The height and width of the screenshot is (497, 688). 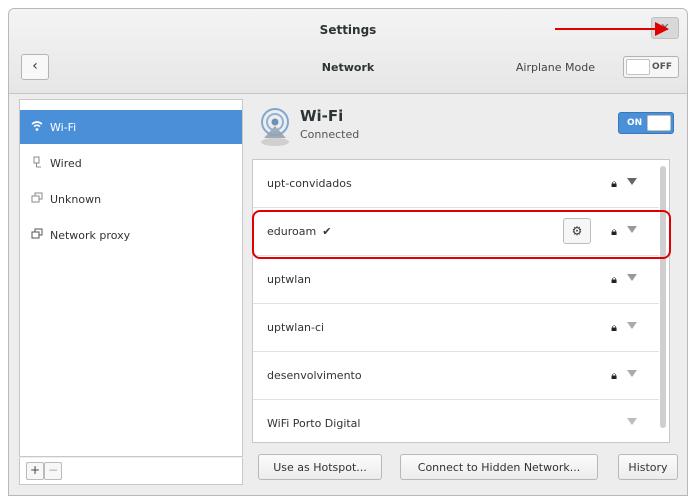 I want to click on network-name: uptwlan-ci, so click(x=296, y=327).